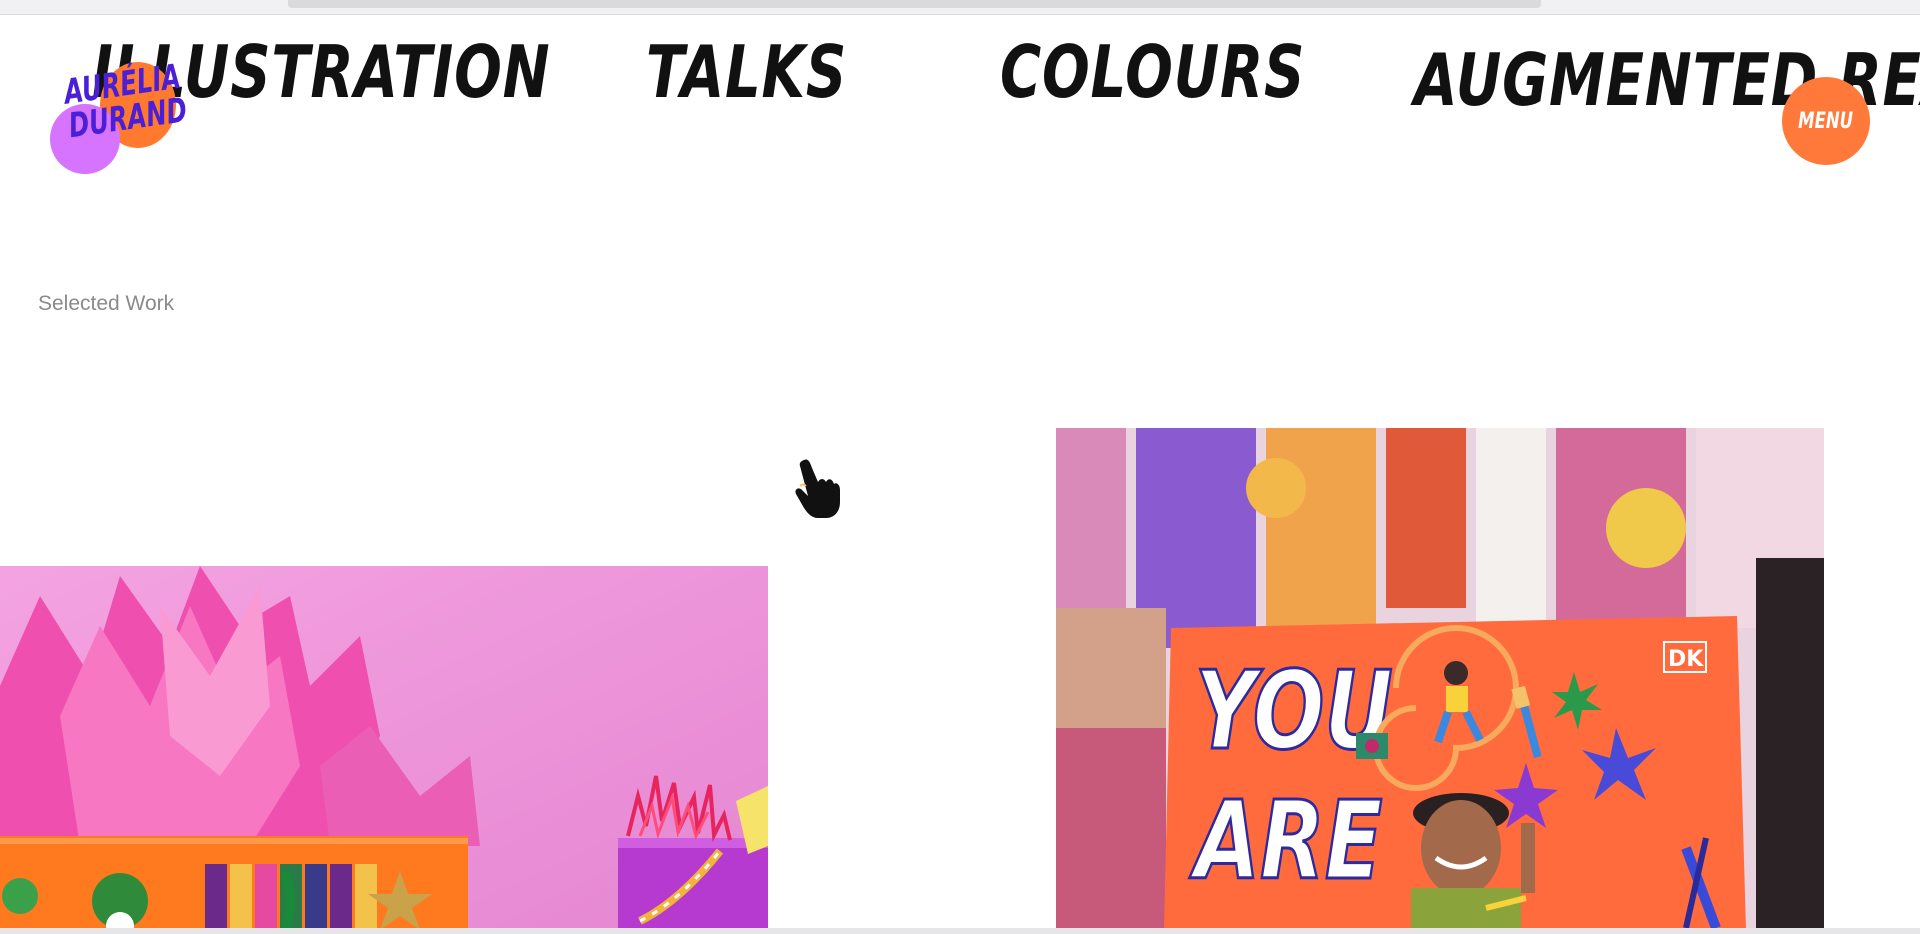  Describe the element at coordinates (960, 931) in the screenshot. I see `browser-bottom-bar` at that location.